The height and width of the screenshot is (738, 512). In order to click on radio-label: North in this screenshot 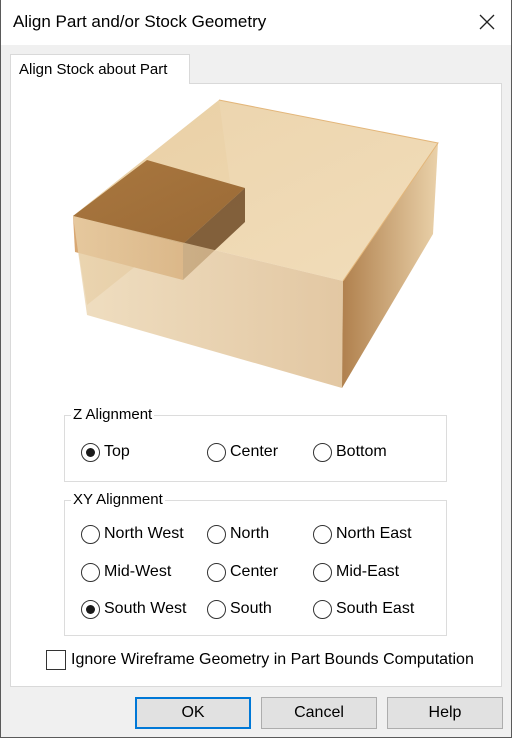, I will do `click(250, 533)`.